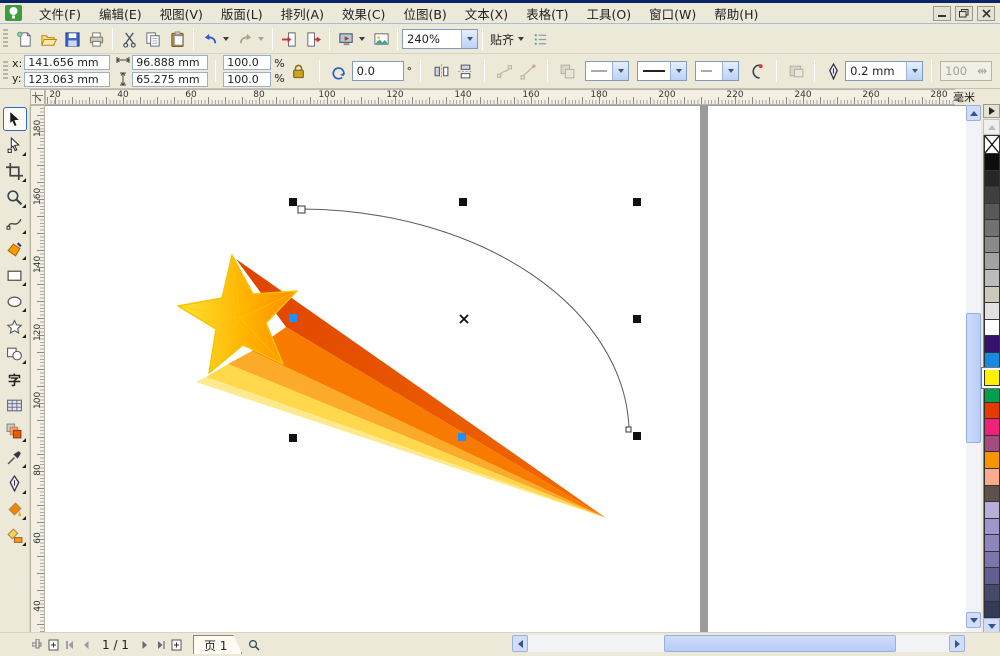  What do you see at coordinates (992, 144) in the screenshot?
I see `palette-swatch-no-color` at bounding box center [992, 144].